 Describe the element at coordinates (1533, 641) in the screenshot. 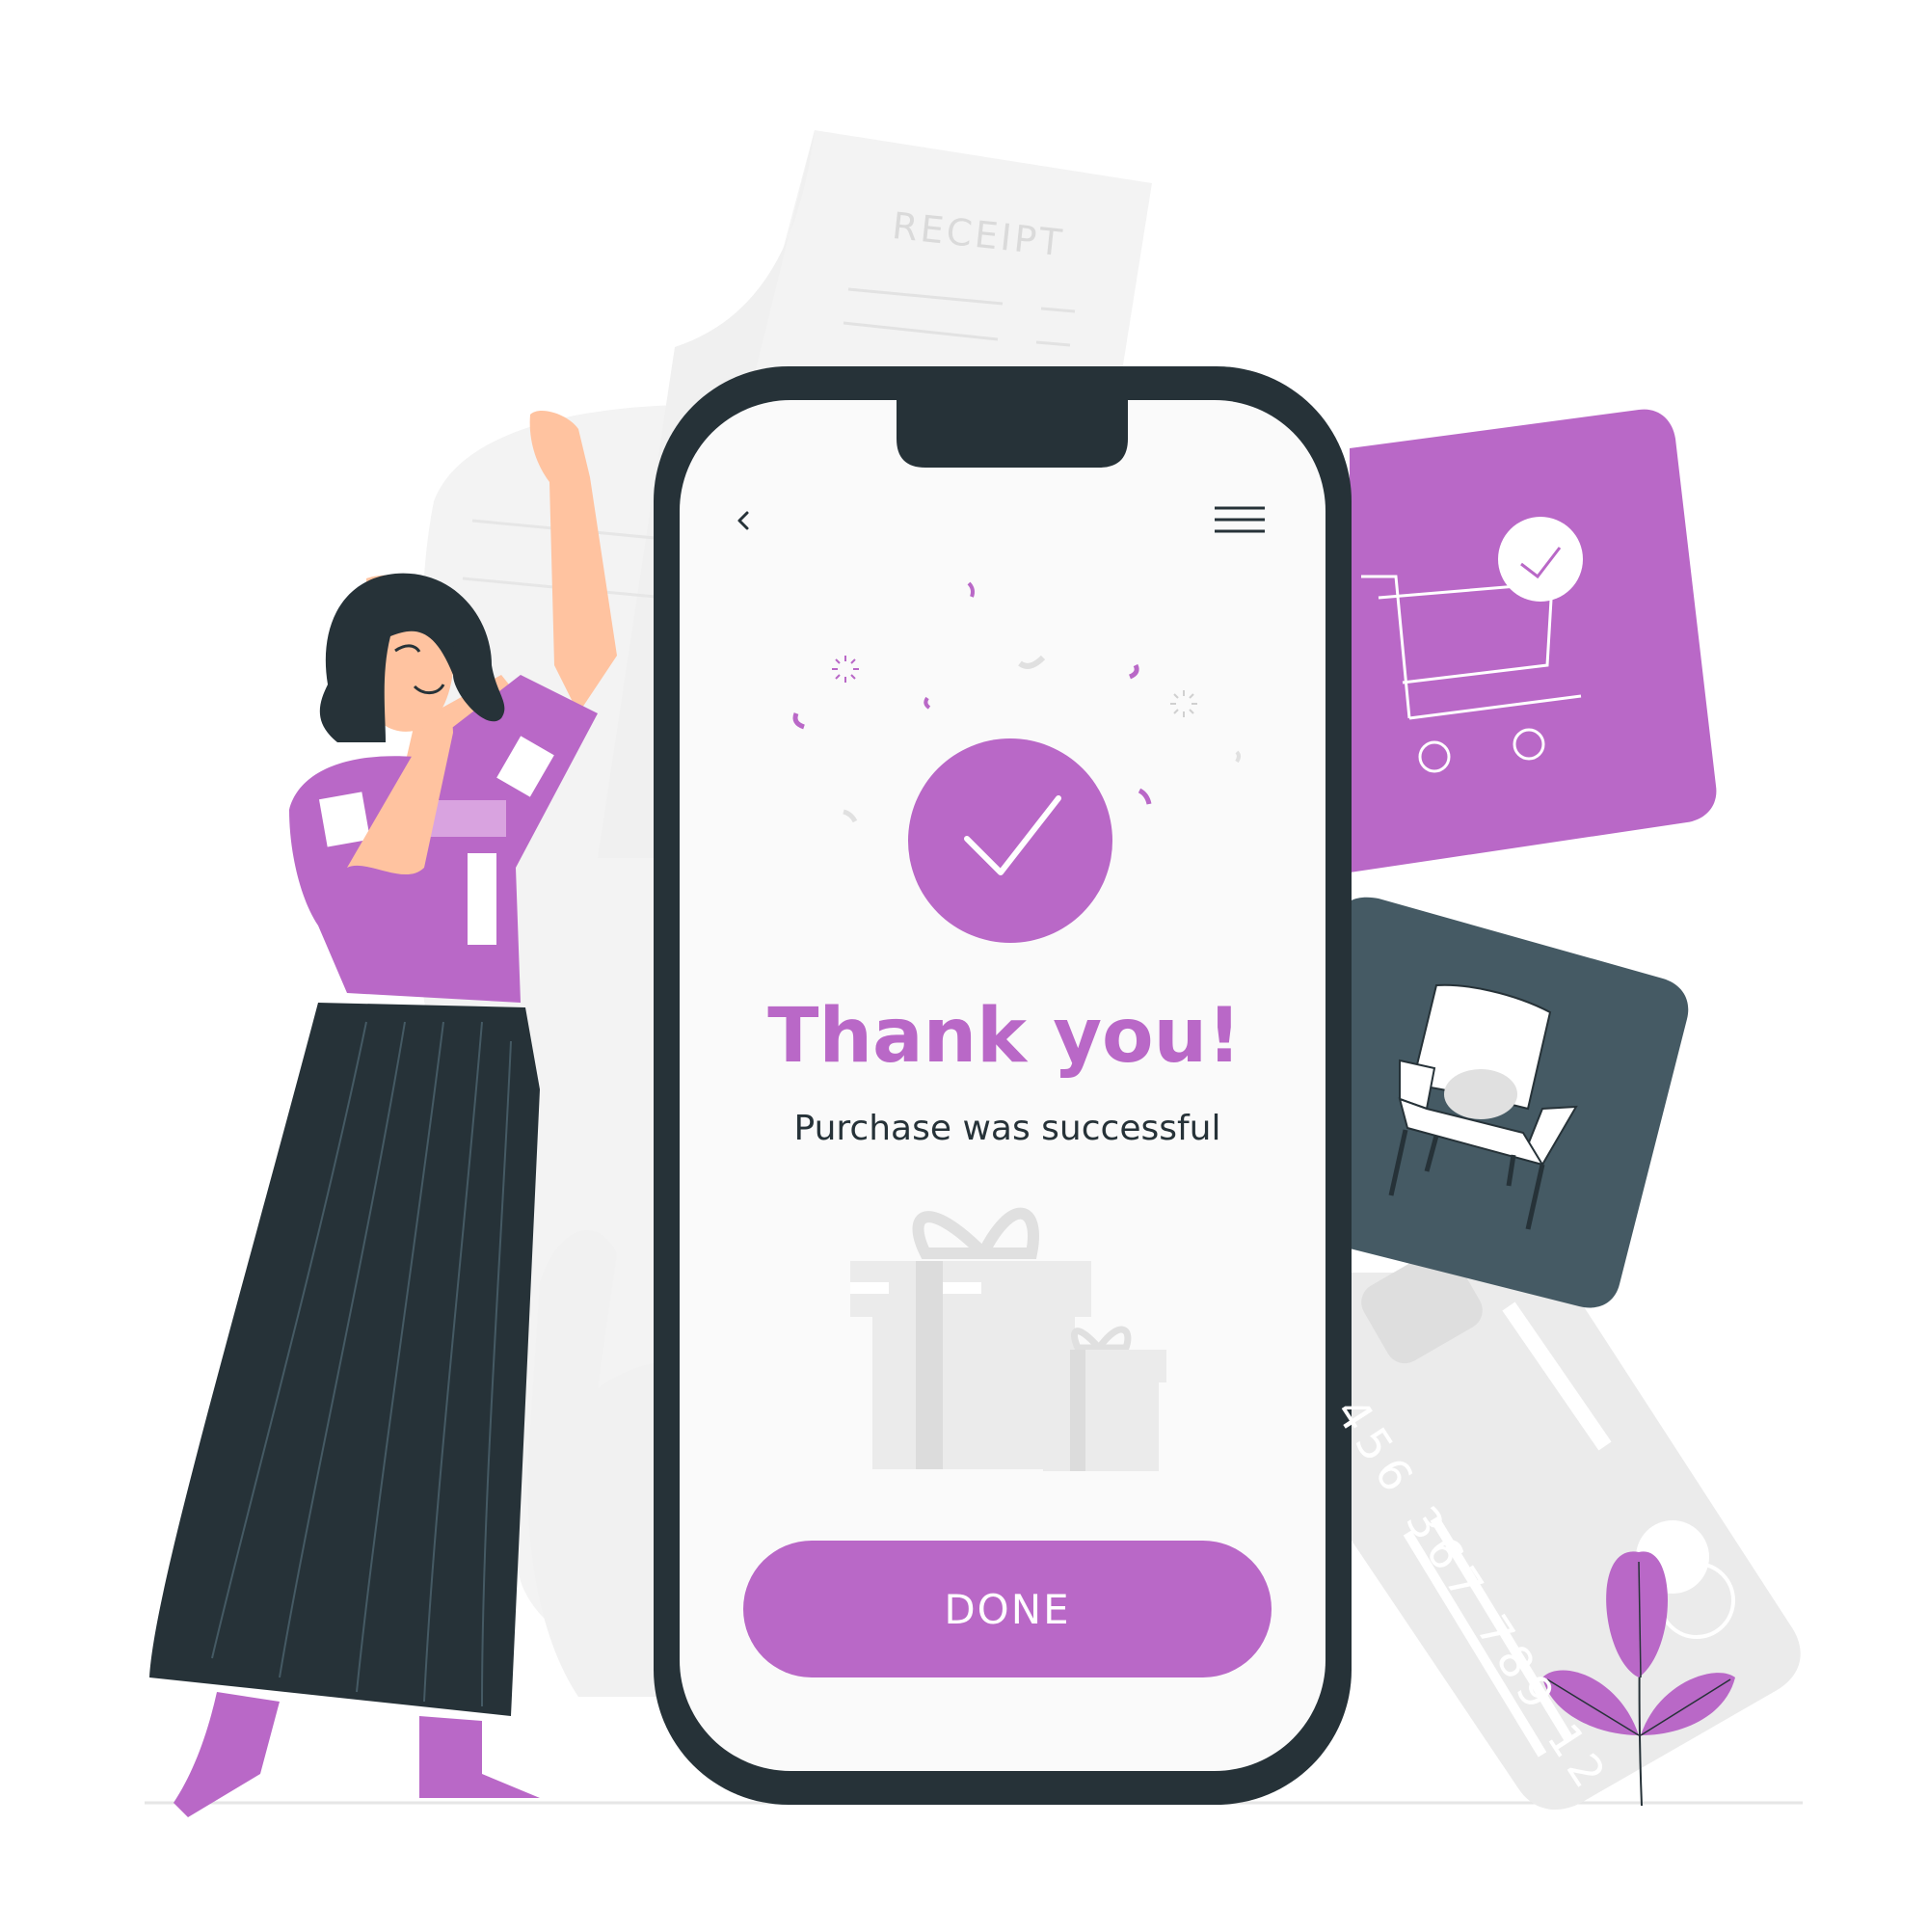

I see `cart-card` at that location.